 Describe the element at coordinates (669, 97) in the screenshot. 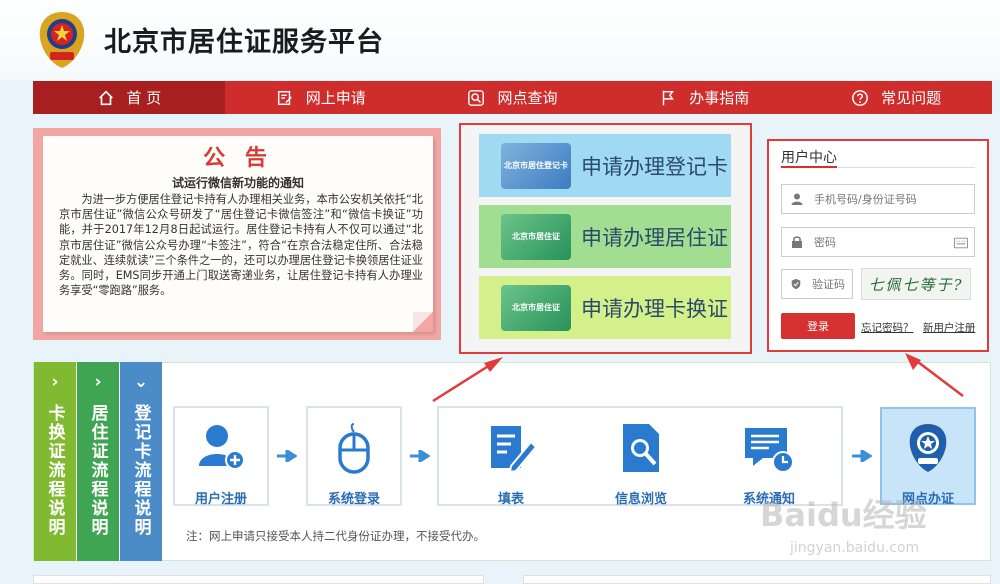

I see `flag-icon` at that location.